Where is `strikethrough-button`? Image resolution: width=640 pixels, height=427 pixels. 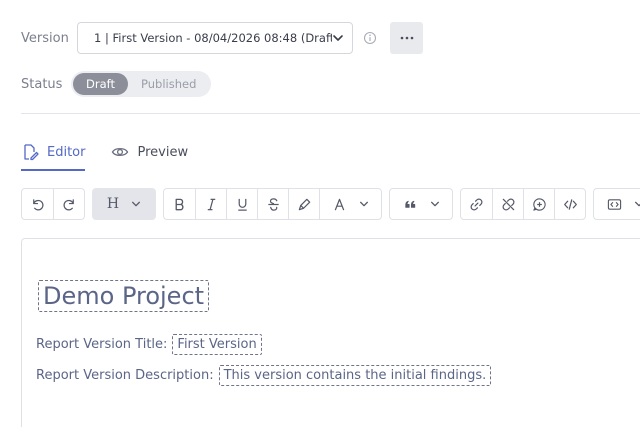
strikethrough-button is located at coordinates (272, 204).